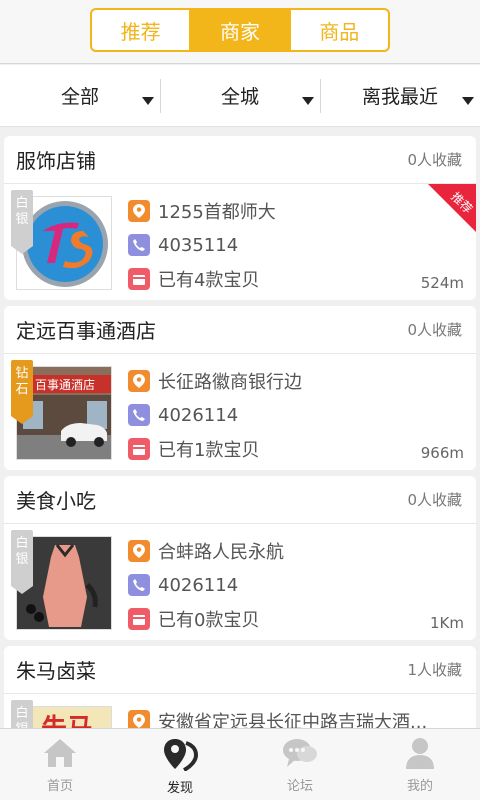  I want to click on bottom-nav: 首页 发现 论坛 我的, so click(240, 764).